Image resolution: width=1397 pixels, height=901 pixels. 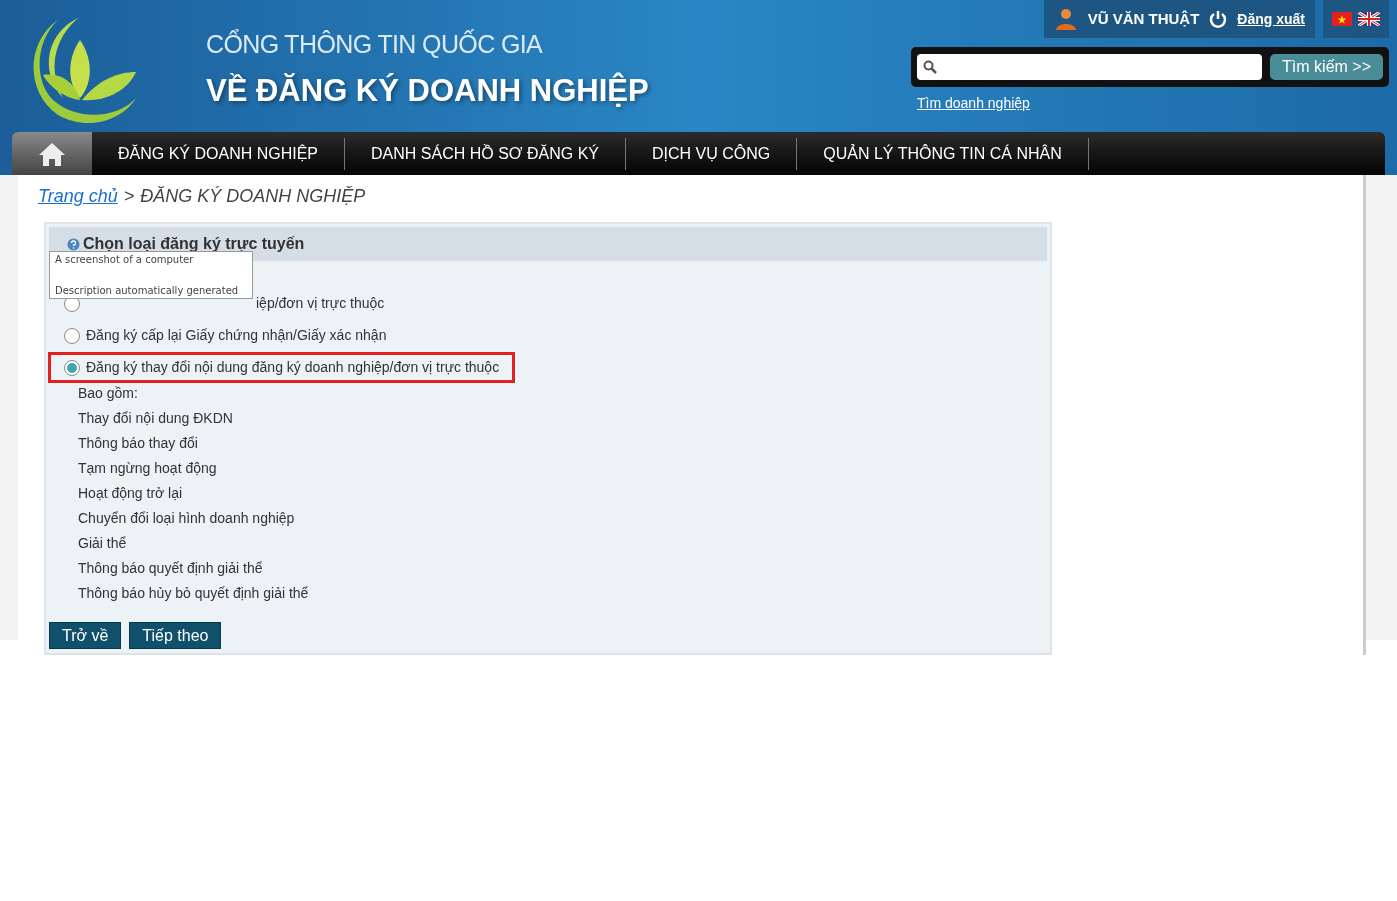 I want to click on power-icon, so click(x=1218, y=19).